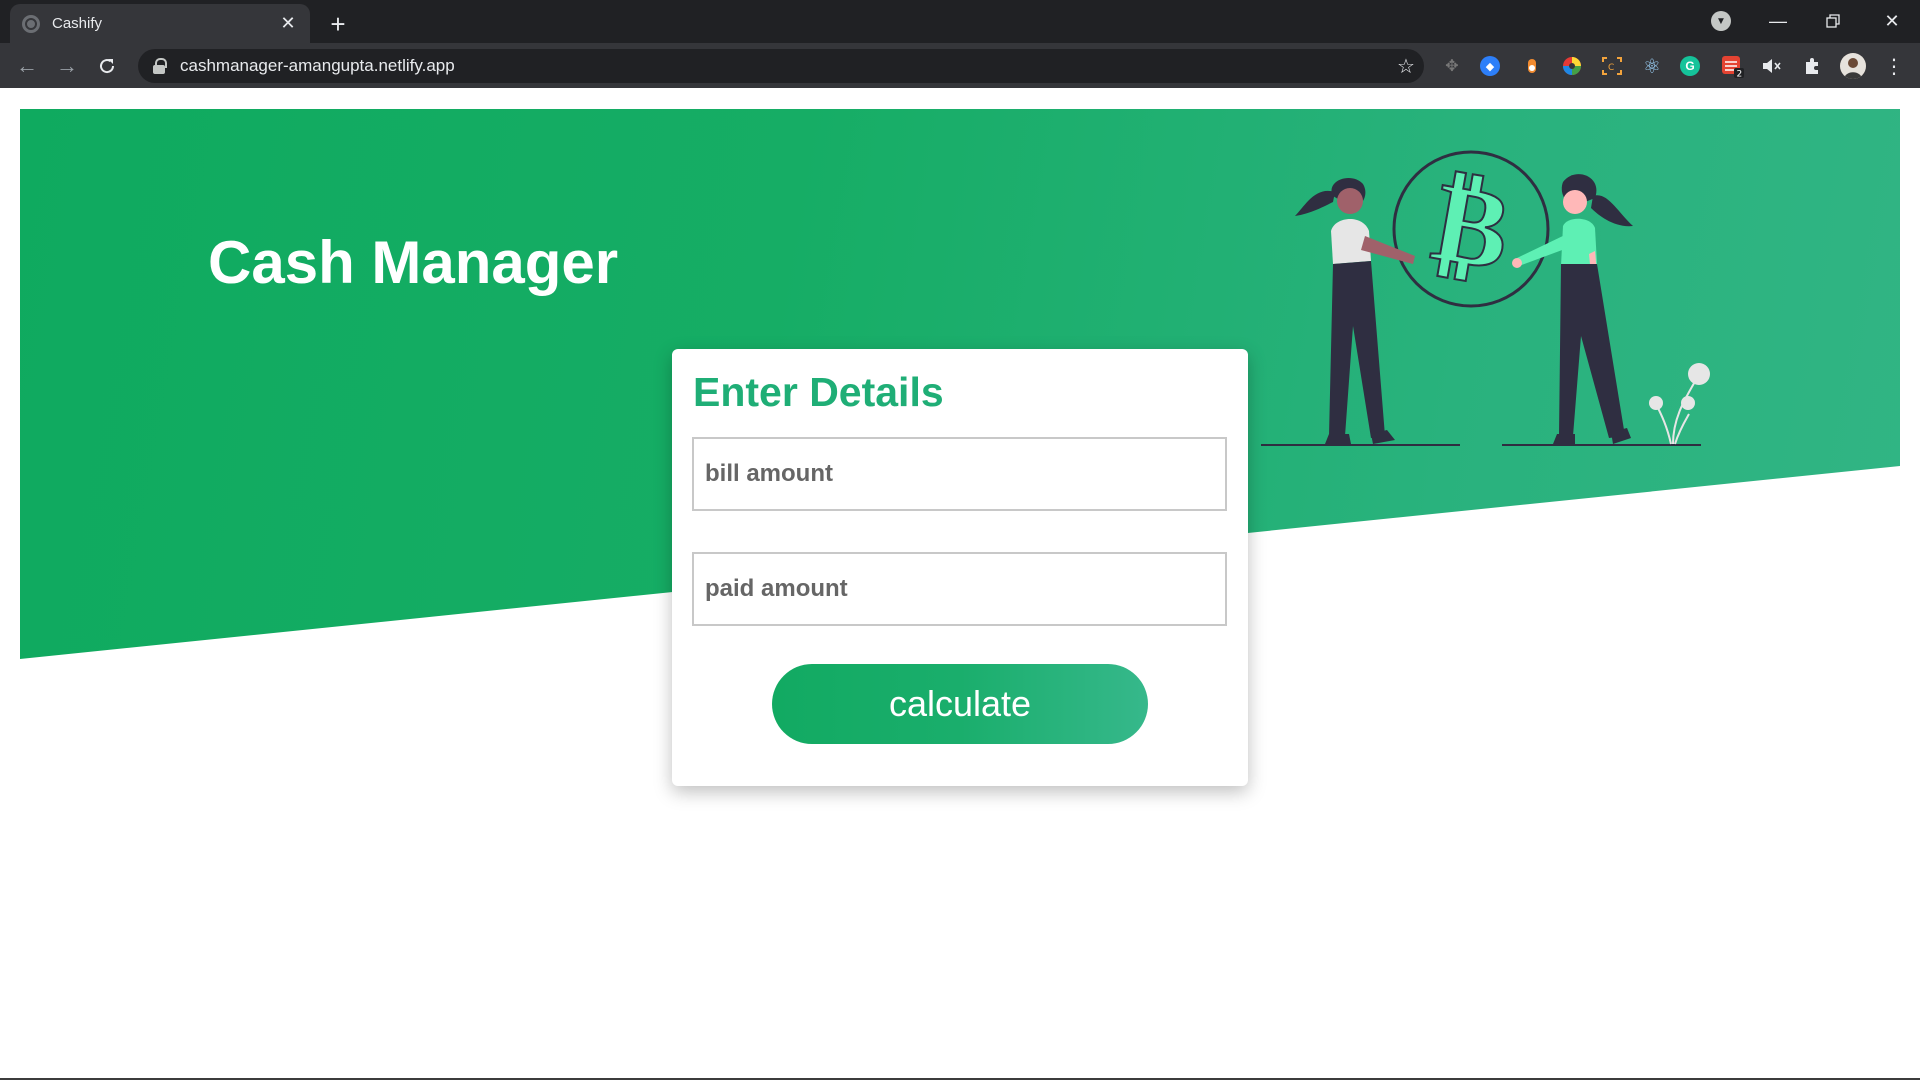 The width and height of the screenshot is (1920, 1080). Describe the element at coordinates (965, 589) in the screenshot. I see `paid-amount-input` at that location.